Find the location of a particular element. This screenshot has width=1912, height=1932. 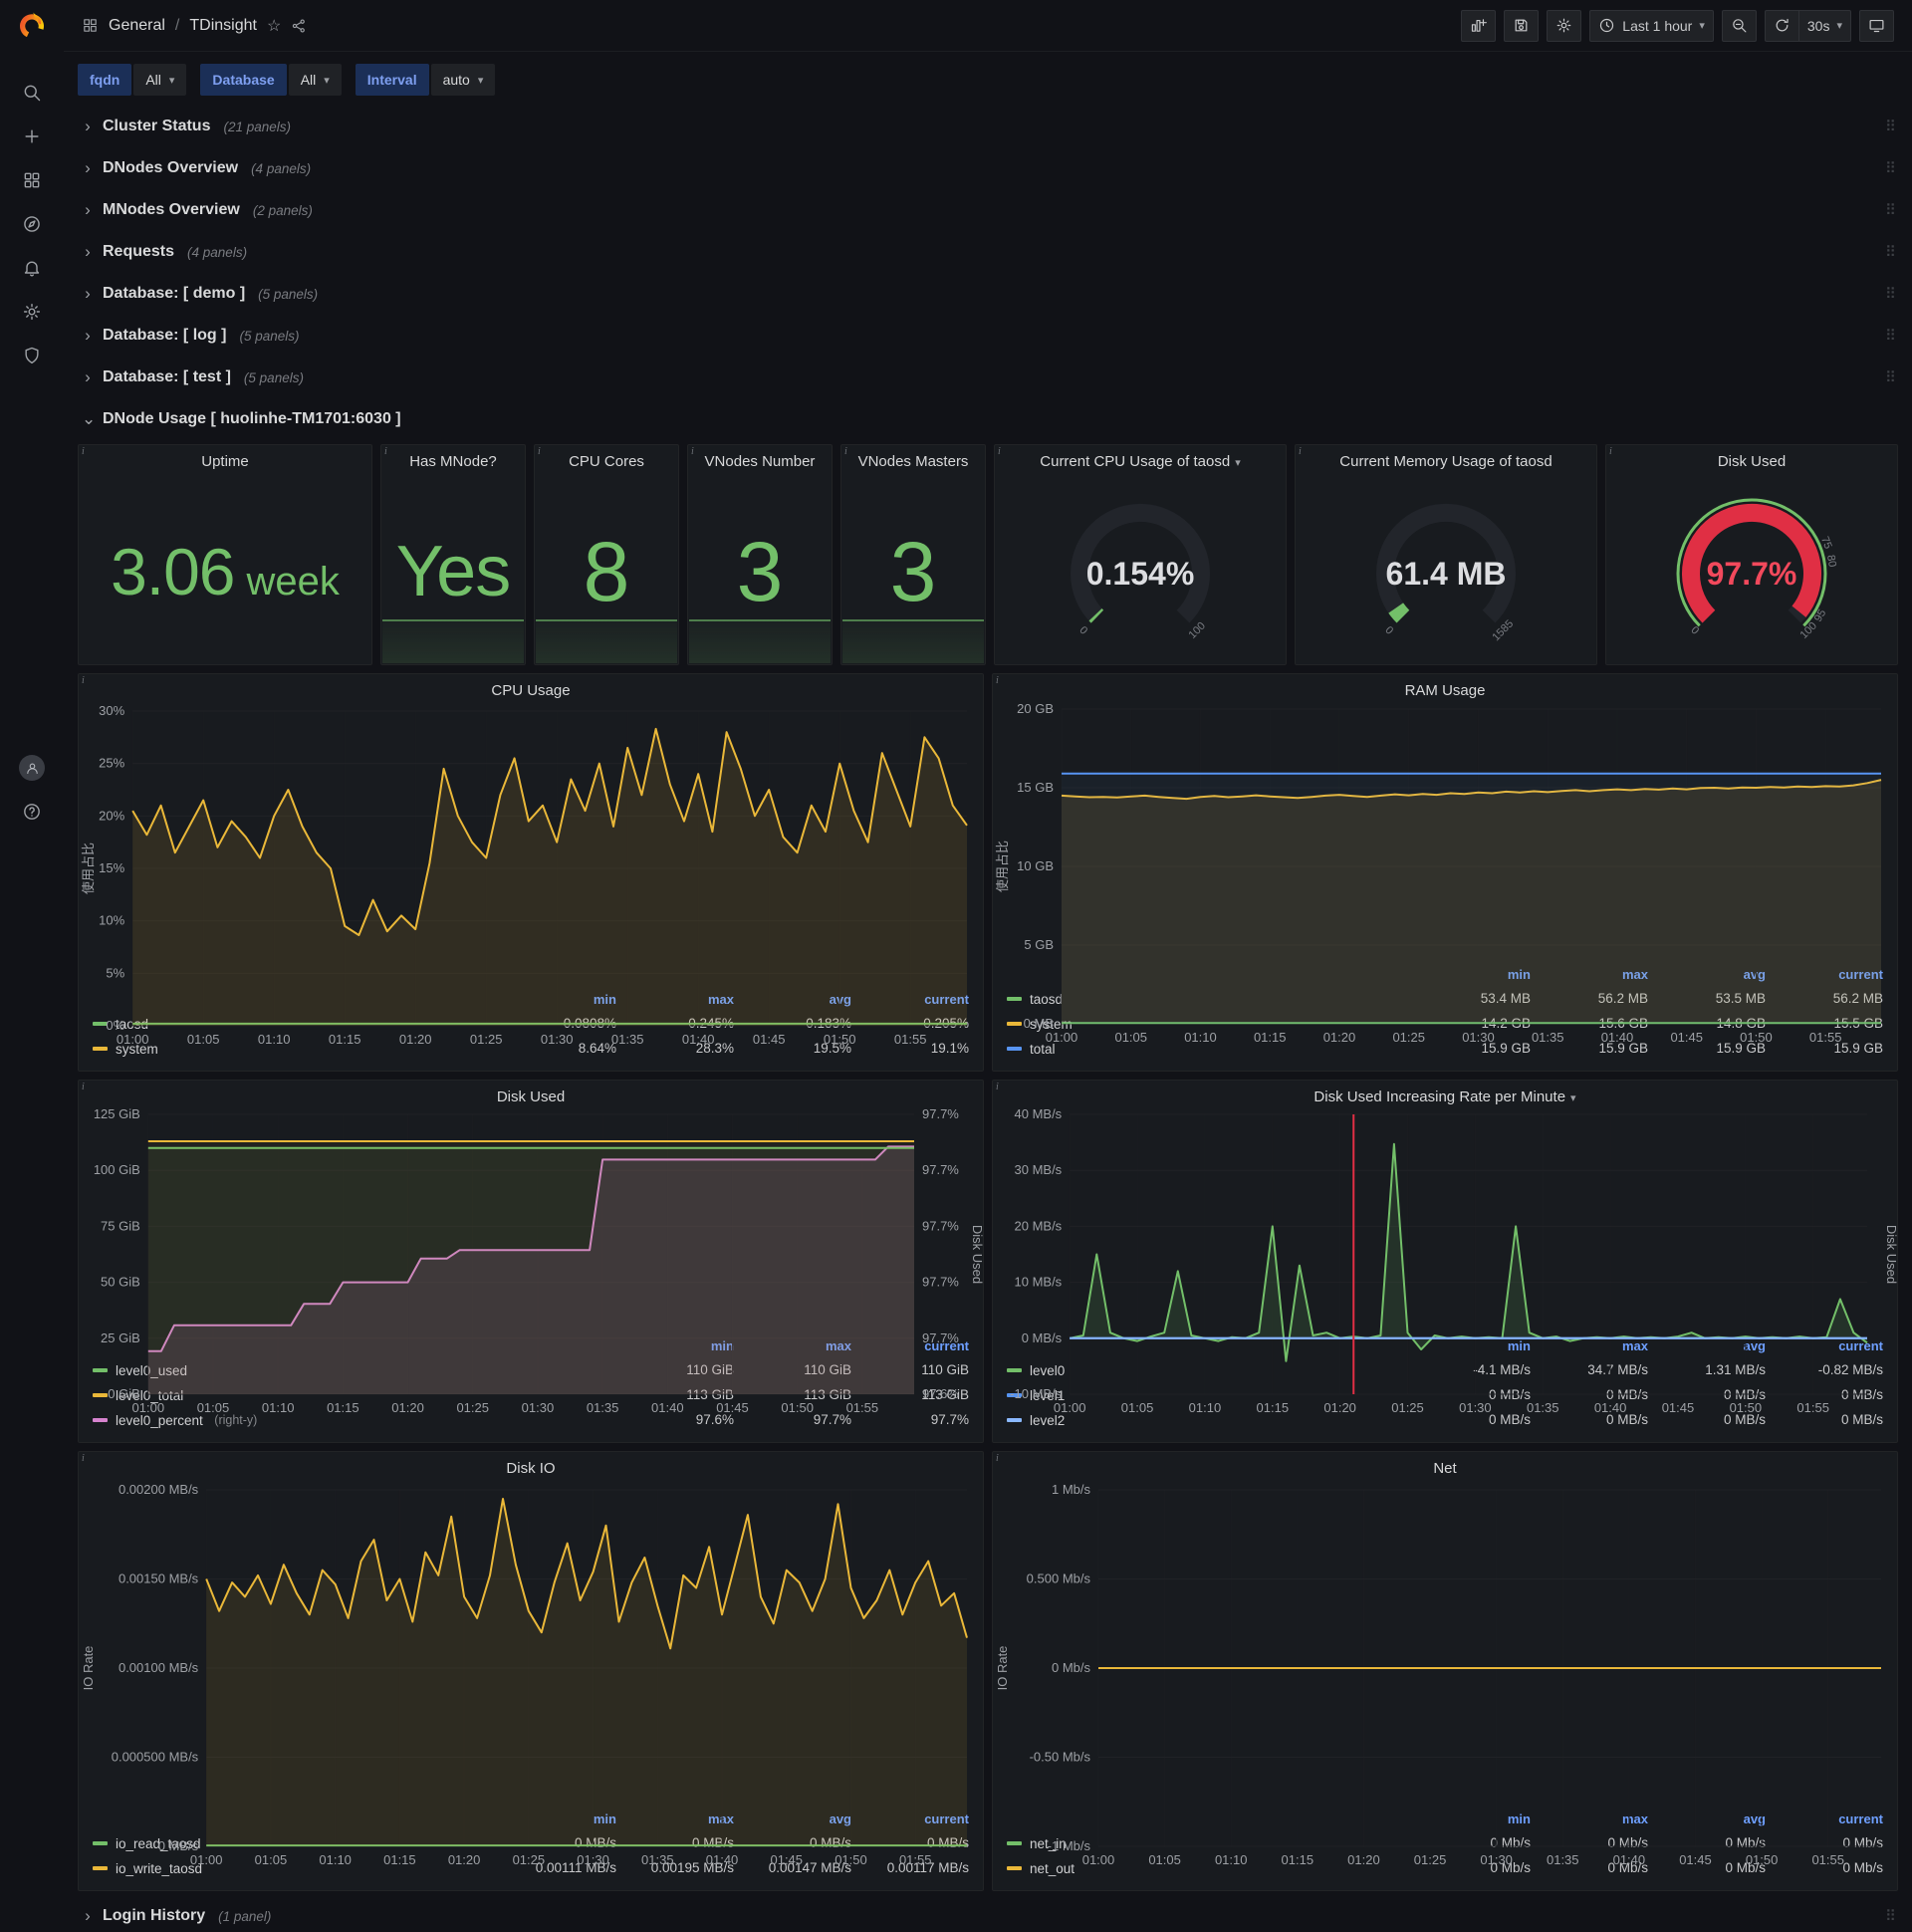

panel-title: Current Memory Usage of taosd is located at coordinates (1446, 462).